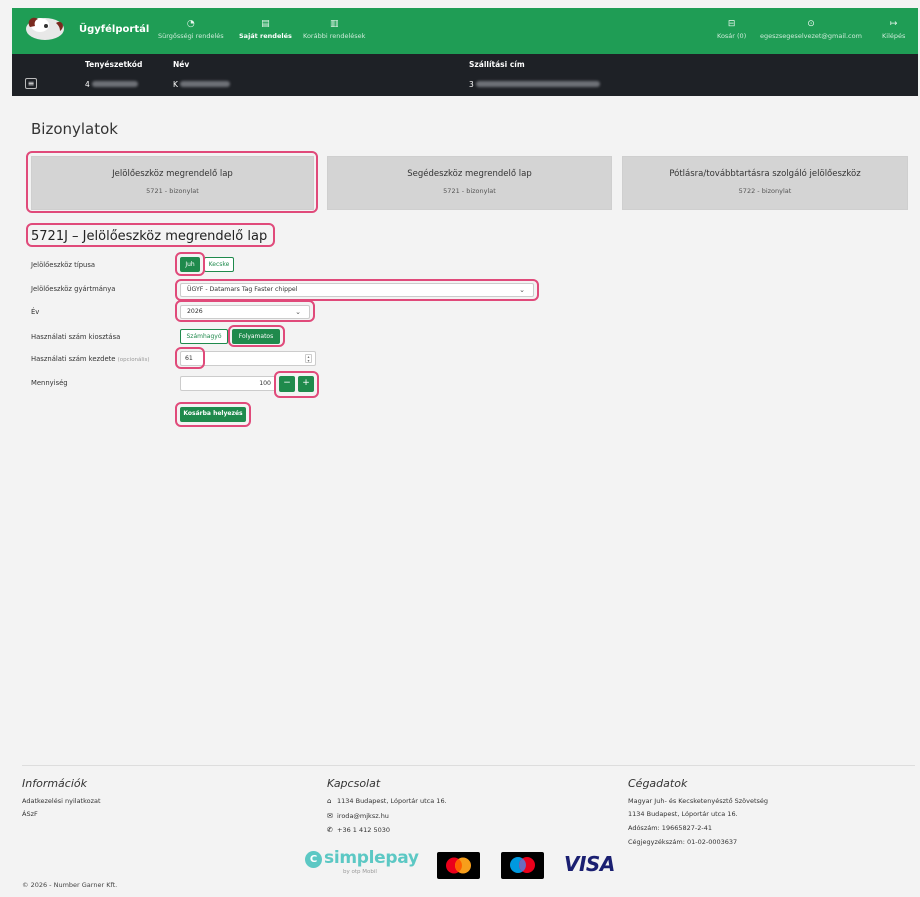 The width and height of the screenshot is (920, 897). I want to click on allocation-szamhagyo-button: Számhagyó, so click(204, 336).